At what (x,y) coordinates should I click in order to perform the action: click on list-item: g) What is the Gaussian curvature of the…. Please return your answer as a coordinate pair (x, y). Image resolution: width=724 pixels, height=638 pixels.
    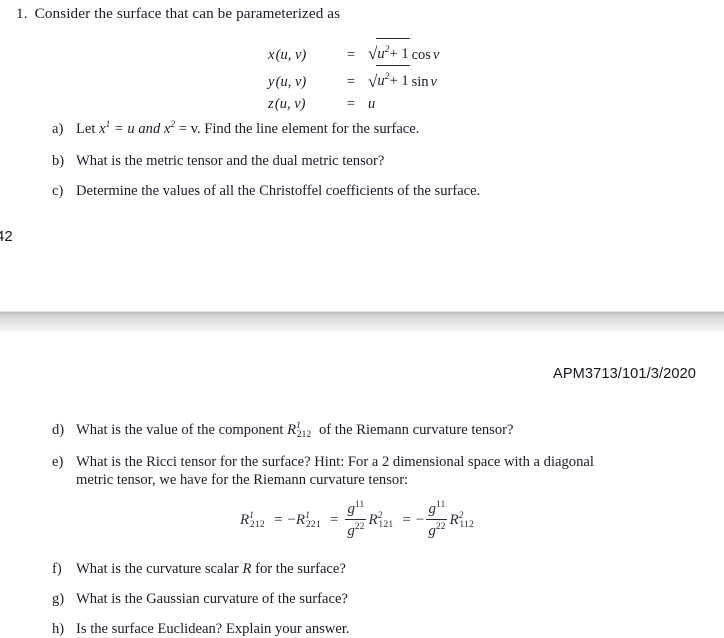
    Looking at the image, I should click on (362, 599).